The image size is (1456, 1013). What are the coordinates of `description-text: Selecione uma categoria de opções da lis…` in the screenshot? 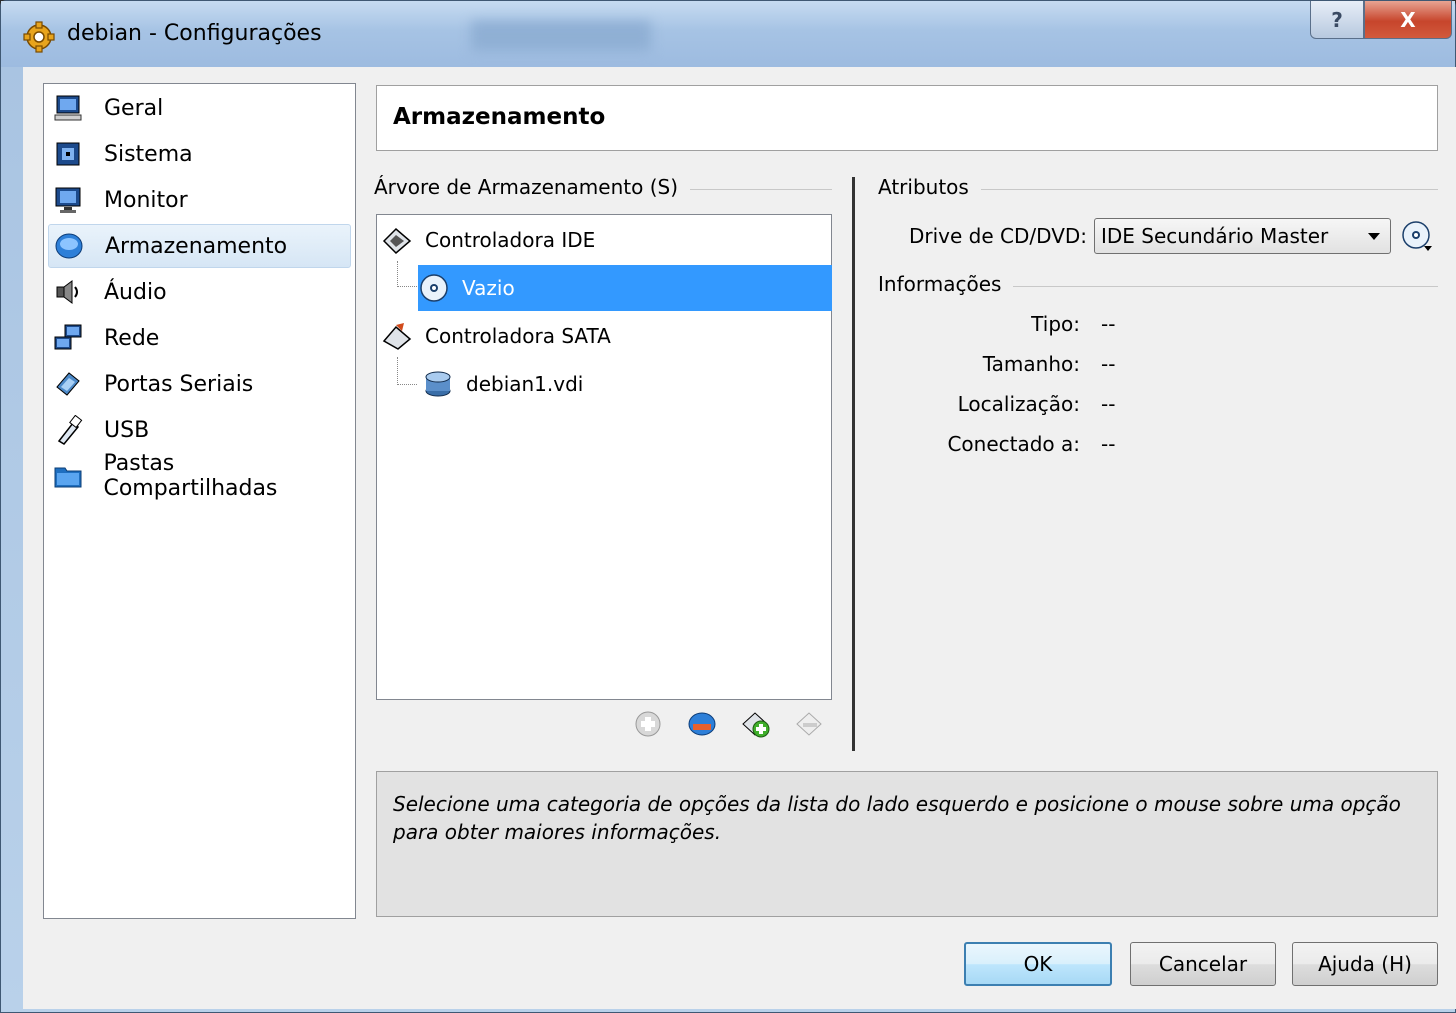 It's located at (897, 818).